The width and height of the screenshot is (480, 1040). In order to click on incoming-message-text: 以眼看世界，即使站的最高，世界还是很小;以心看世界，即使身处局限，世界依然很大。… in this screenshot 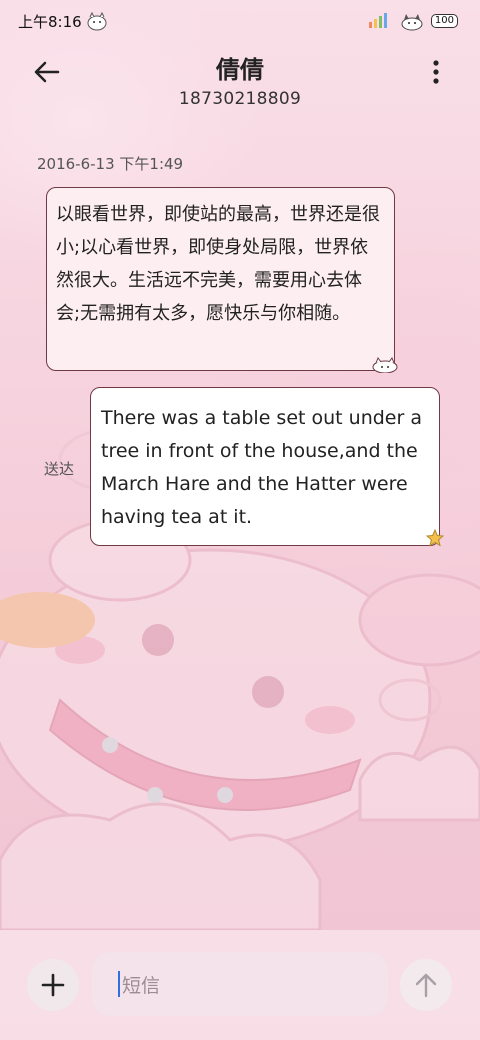, I will do `click(218, 264)`.